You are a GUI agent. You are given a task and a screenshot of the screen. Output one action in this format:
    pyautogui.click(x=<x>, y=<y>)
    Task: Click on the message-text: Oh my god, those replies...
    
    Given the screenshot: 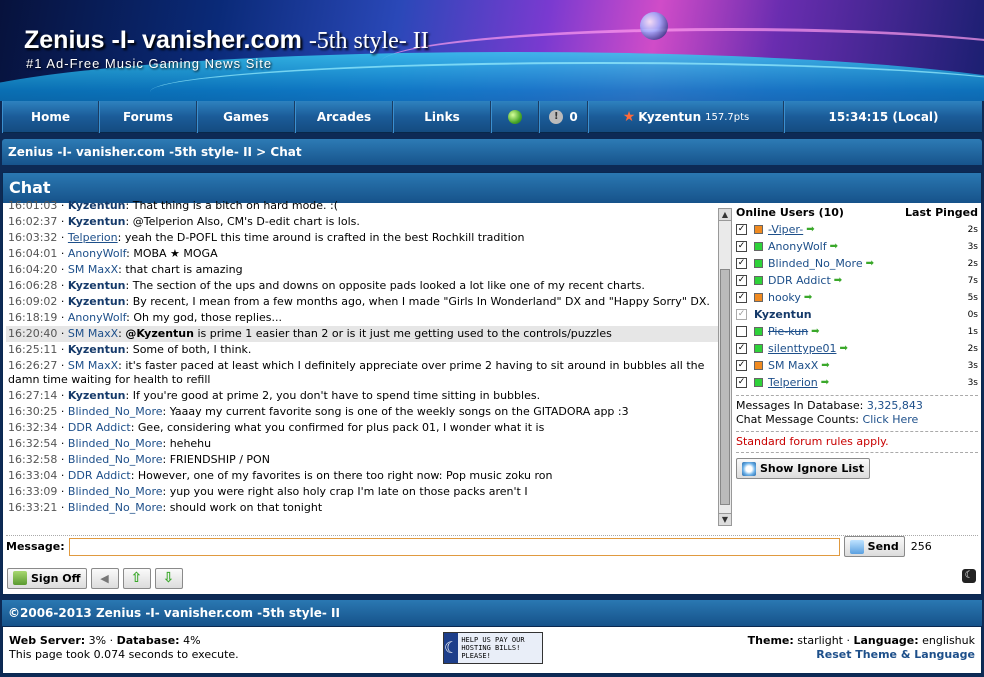 What is the action you would take?
    pyautogui.click(x=208, y=317)
    